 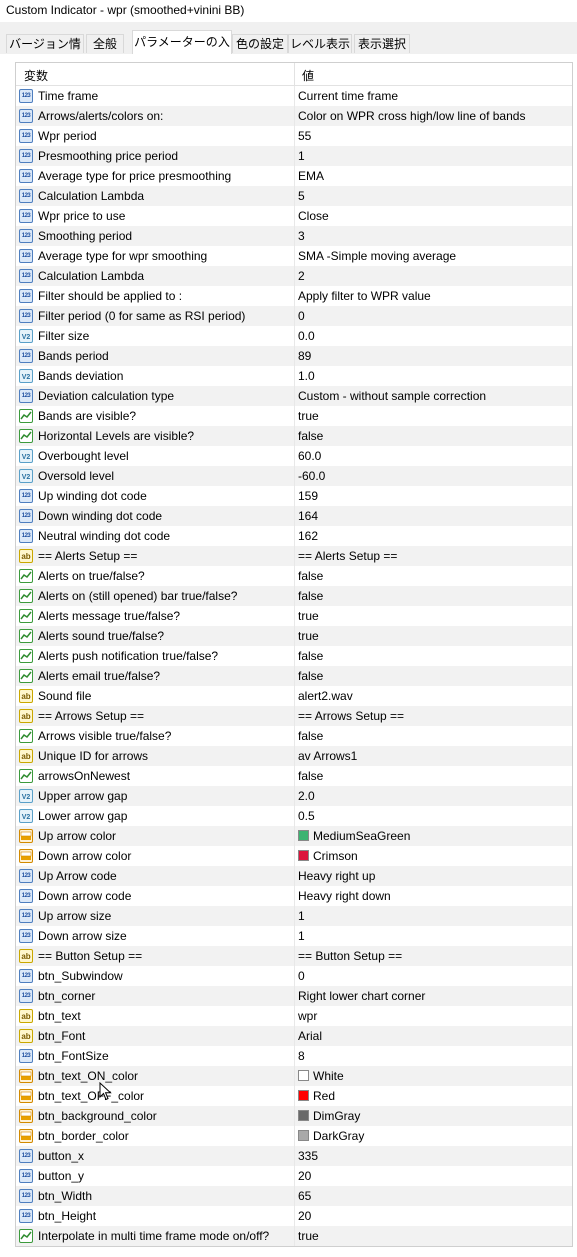 I want to click on parameter-row: ab btn_Font Arial, so click(x=294, y=1036).